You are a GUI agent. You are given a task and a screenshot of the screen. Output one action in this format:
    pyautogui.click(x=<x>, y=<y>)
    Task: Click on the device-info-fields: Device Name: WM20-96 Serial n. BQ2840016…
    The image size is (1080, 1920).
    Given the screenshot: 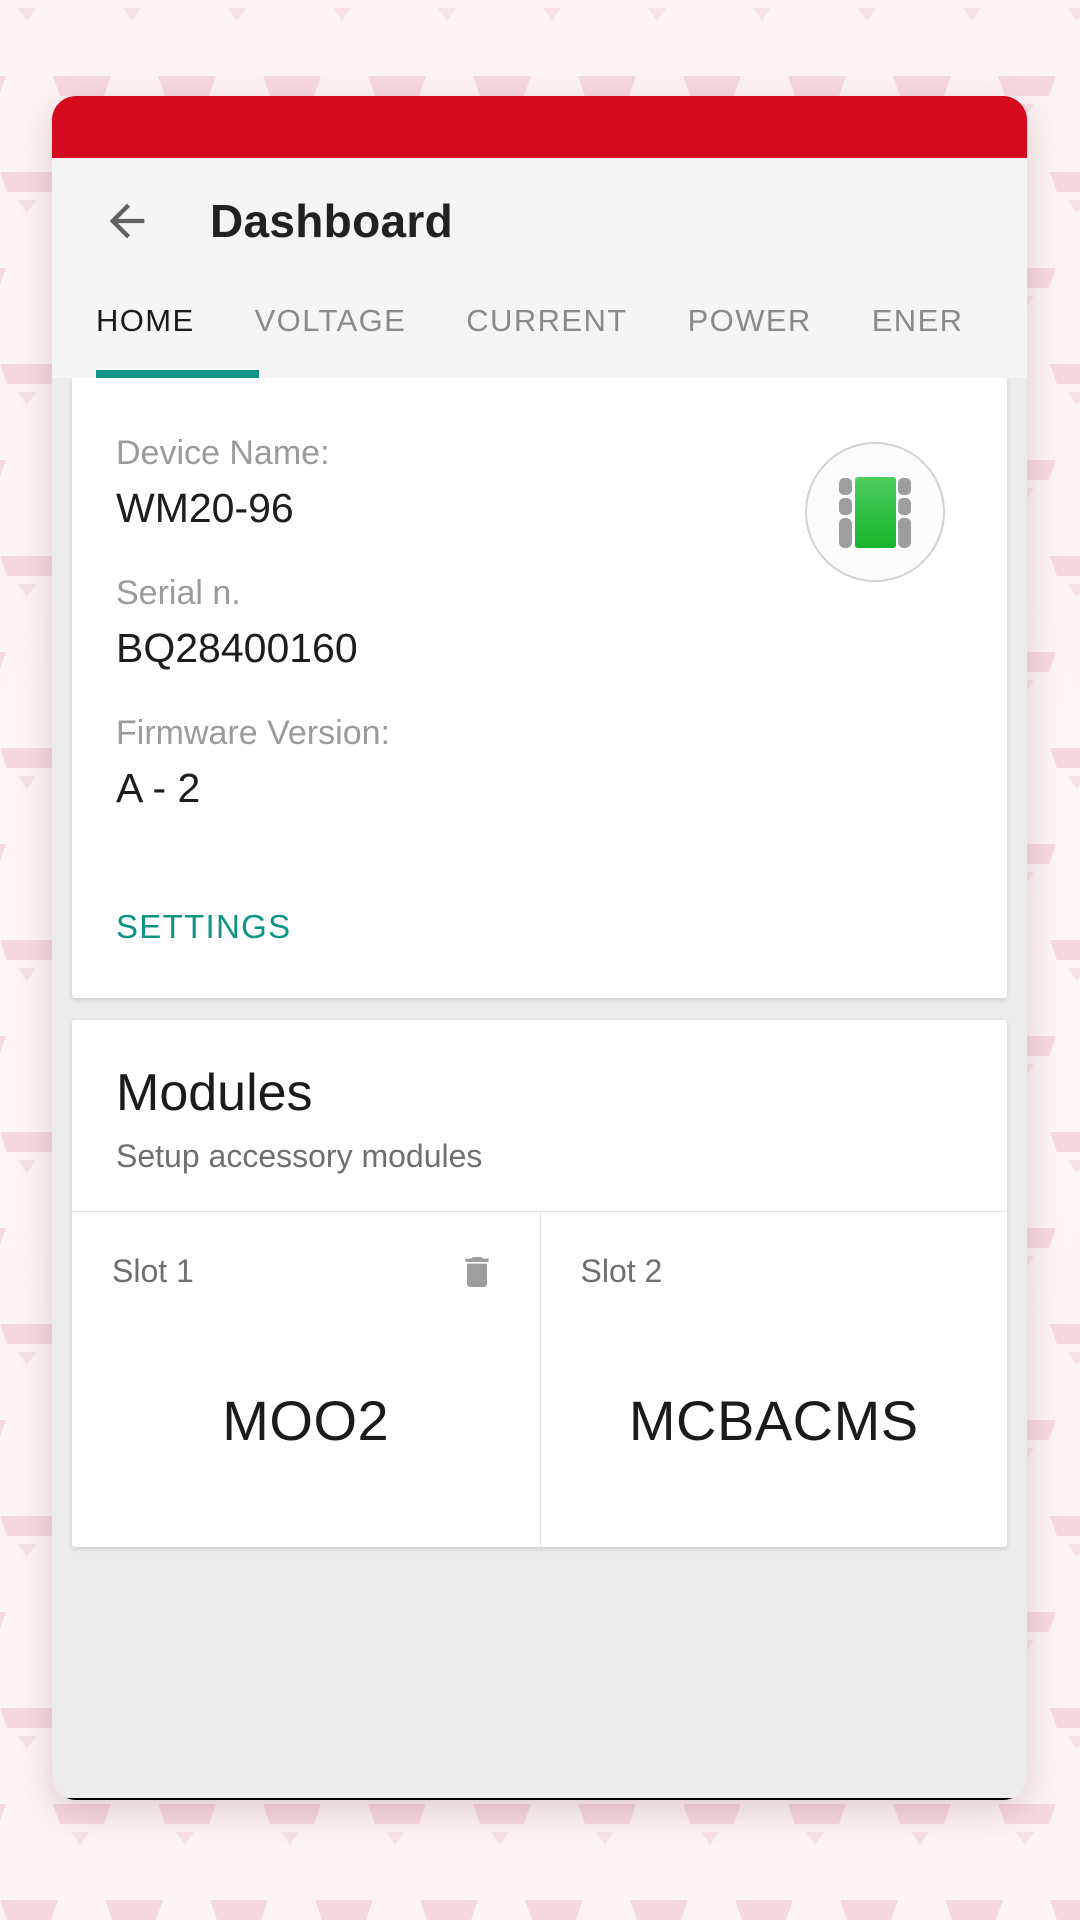 What is the action you would take?
    pyautogui.click(x=253, y=688)
    